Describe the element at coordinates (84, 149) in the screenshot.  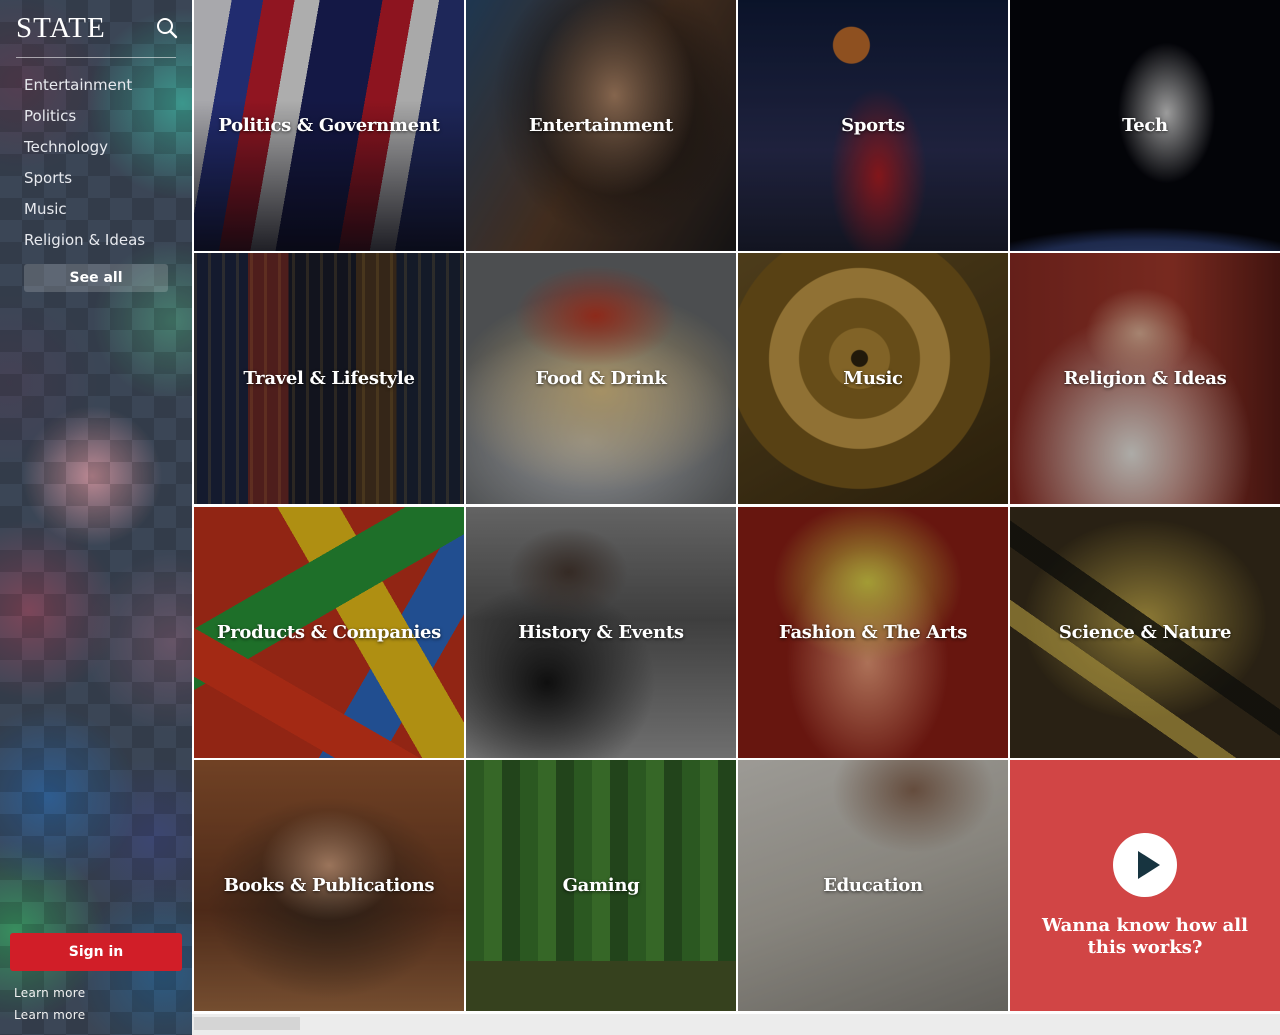
I see `nav-item-technology: Technology` at that location.